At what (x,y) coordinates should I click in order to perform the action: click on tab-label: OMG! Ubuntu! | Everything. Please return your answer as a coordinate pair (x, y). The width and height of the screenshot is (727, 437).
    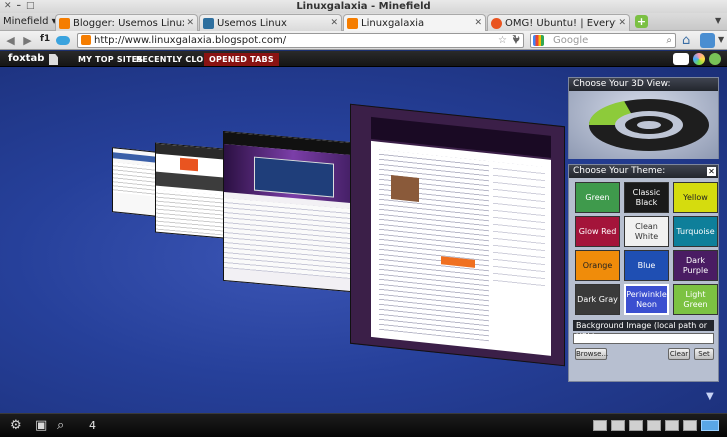
    Looking at the image, I should click on (560, 23).